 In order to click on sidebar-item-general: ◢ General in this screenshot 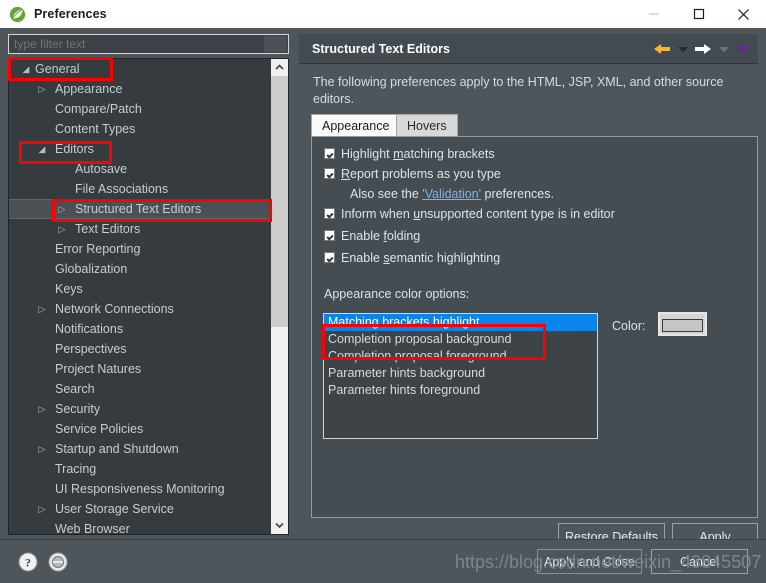, I will do `click(140, 69)`.